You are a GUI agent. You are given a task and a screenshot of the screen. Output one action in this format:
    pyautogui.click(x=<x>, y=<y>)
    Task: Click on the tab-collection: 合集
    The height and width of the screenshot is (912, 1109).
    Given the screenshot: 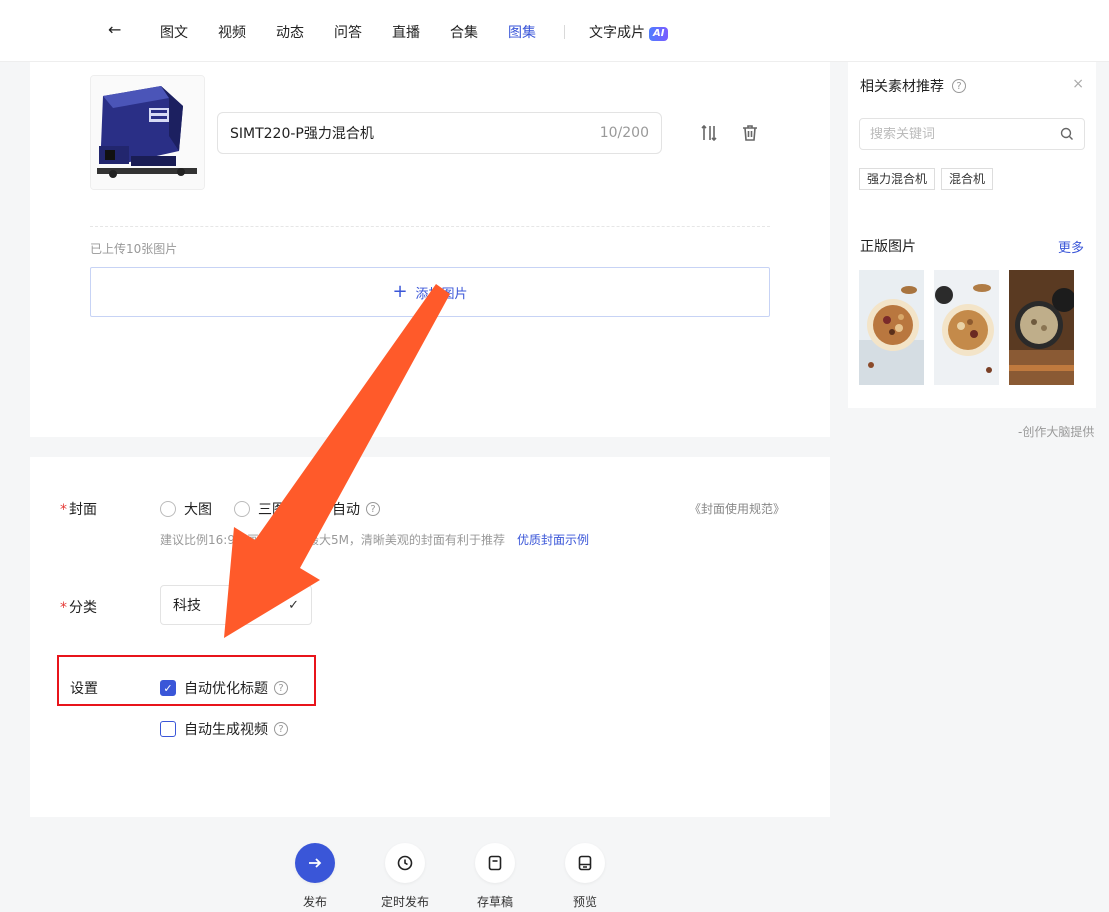 What is the action you would take?
    pyautogui.click(x=464, y=32)
    